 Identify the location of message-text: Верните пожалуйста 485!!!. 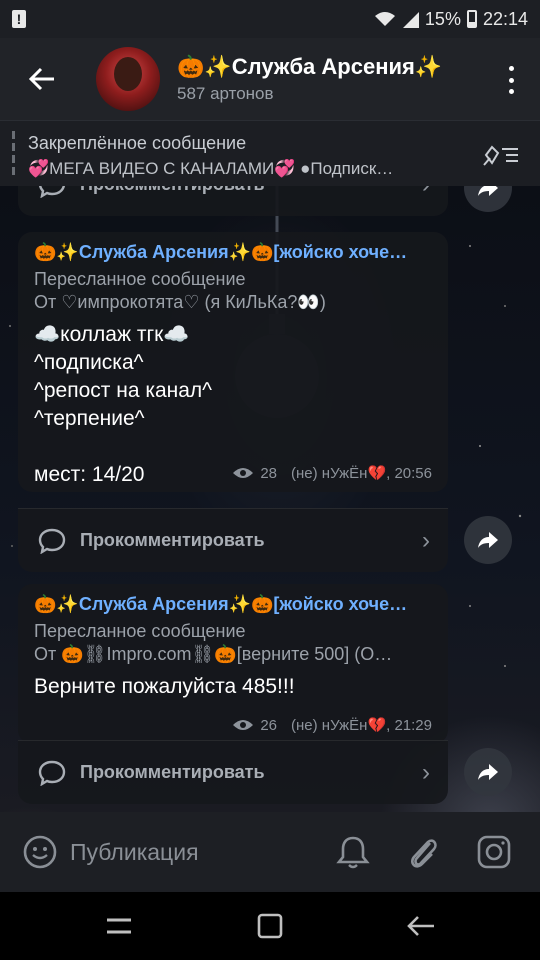
(233, 687).